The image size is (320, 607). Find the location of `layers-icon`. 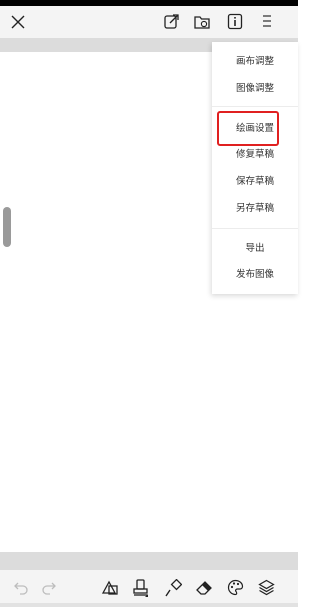

layers-icon is located at coordinates (266, 587).